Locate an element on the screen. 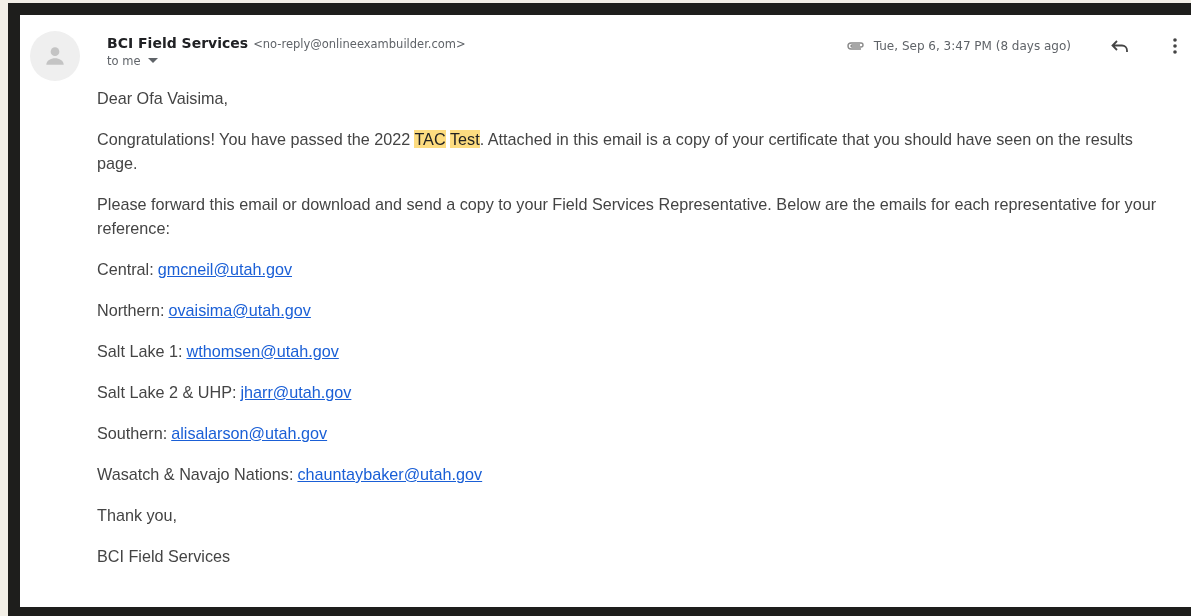 The image size is (1191, 616). email-link: gmcneil@utah.gov is located at coordinates (224, 269).